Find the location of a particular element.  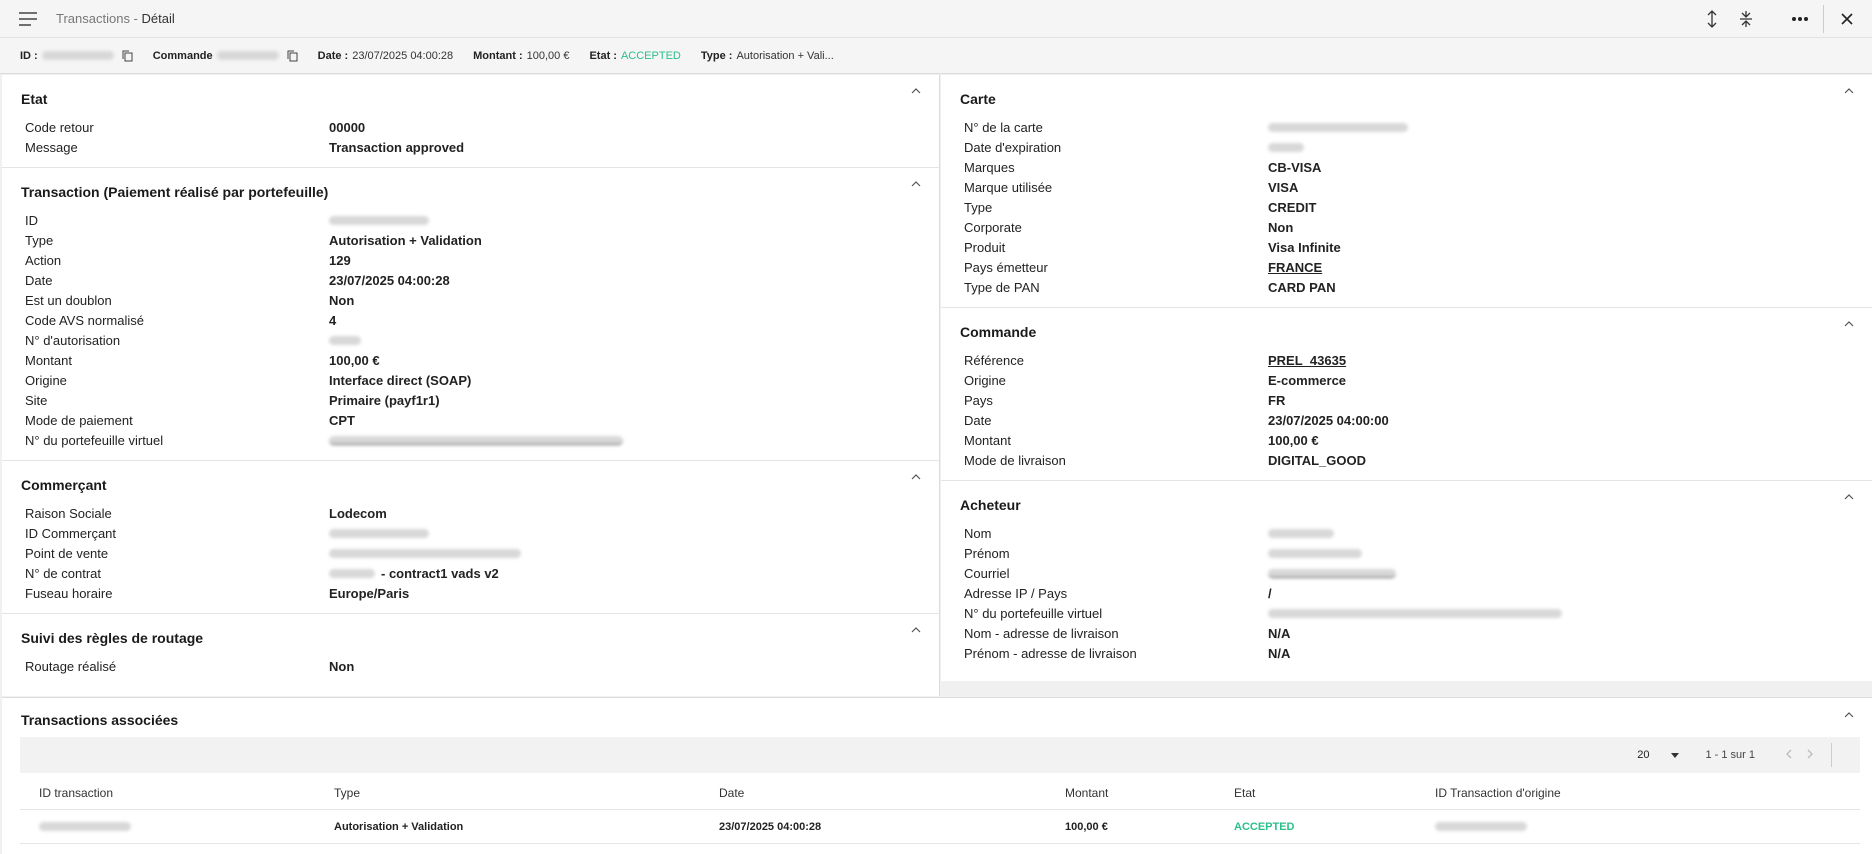

row-value: 00000 is located at coordinates (347, 127).